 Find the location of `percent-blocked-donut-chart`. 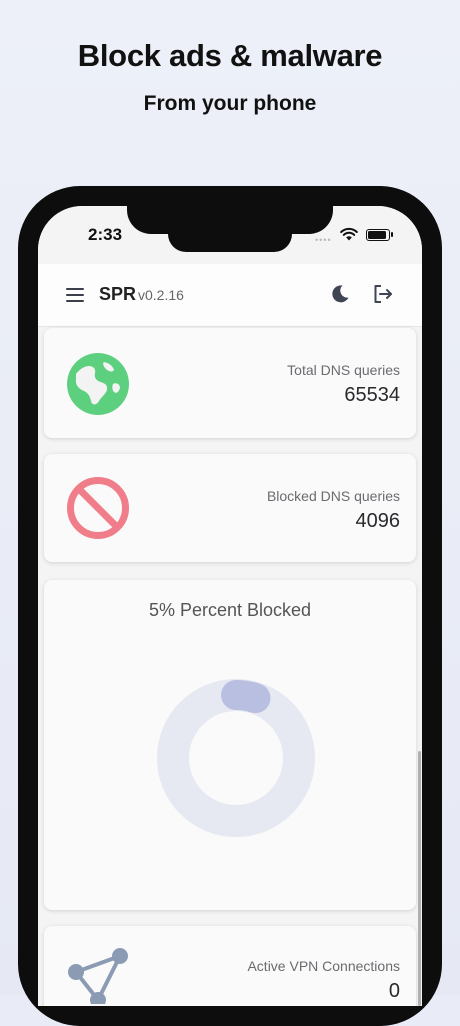

percent-blocked-donut-chart is located at coordinates (236, 758).